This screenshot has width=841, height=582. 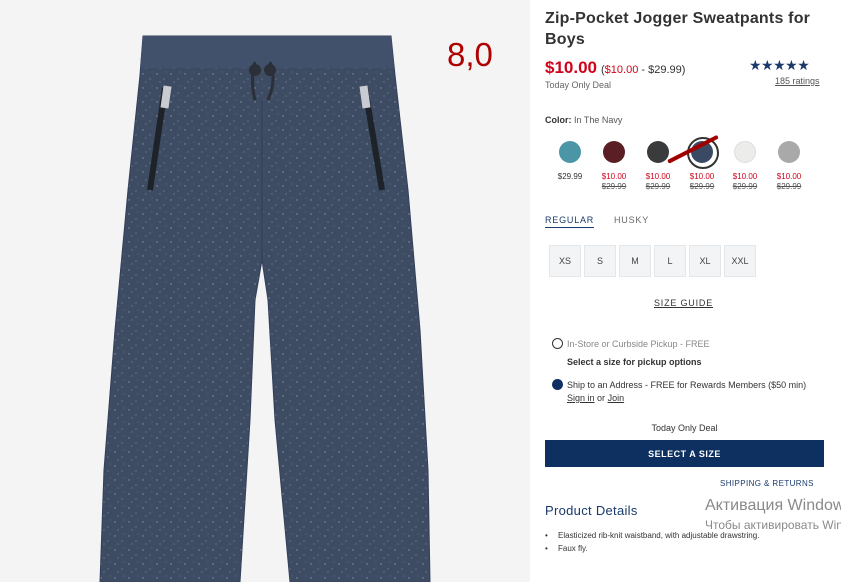 What do you see at coordinates (675, 548) in the screenshot?
I see `list-item: Faux fly.` at bounding box center [675, 548].